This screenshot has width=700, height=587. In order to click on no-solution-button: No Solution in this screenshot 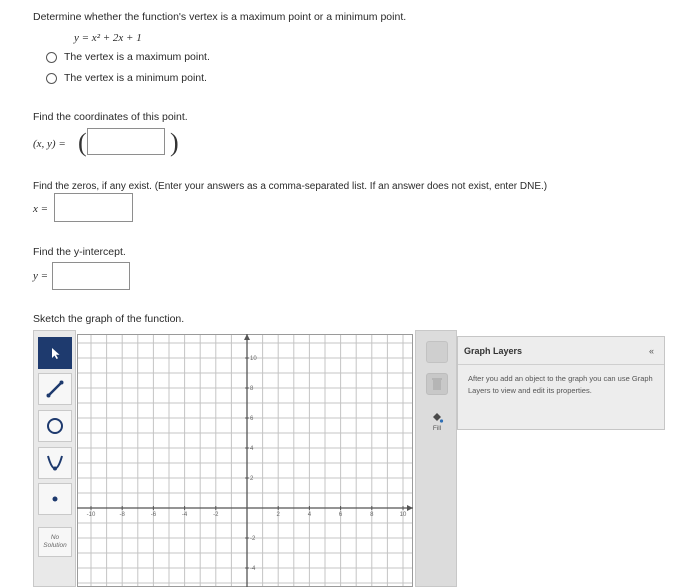, I will do `click(55, 542)`.